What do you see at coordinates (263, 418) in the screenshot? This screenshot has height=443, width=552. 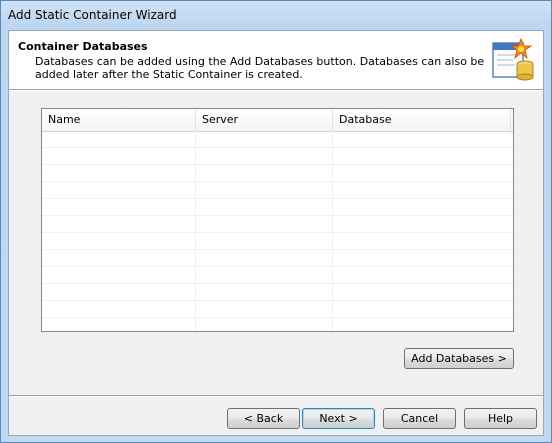 I see `back-button: < Back` at bounding box center [263, 418].